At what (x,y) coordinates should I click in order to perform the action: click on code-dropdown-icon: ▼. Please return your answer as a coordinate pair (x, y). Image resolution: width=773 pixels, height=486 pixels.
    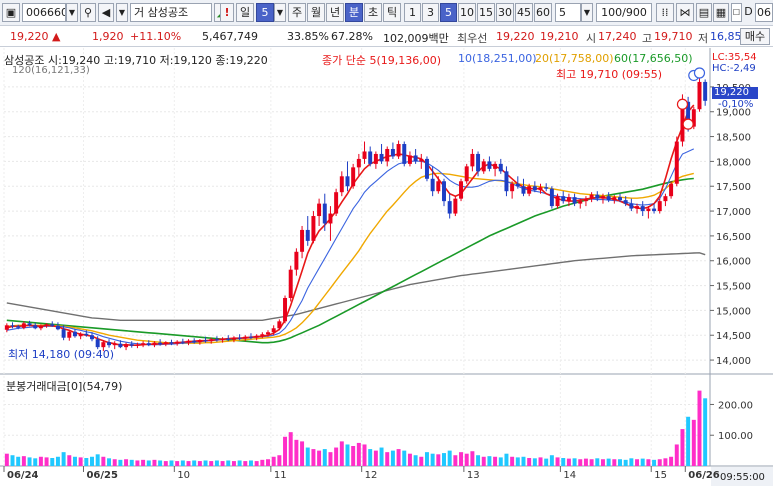
    Looking at the image, I should click on (72, 12).